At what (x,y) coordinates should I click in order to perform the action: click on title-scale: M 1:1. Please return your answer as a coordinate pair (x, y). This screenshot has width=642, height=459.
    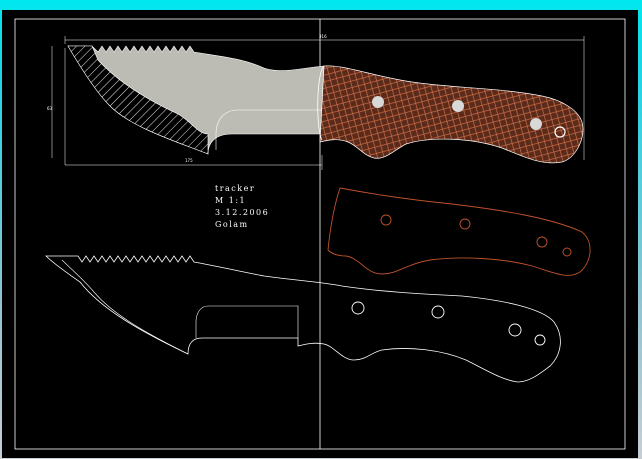
    Looking at the image, I should click on (231, 200).